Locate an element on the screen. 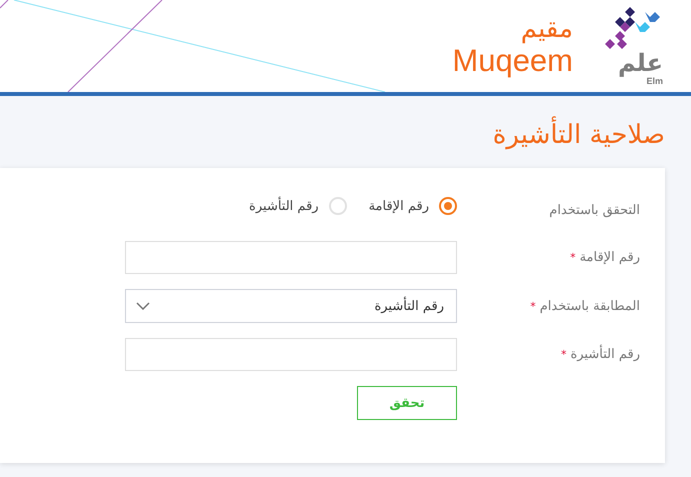  field-label: التحقق باستخدام is located at coordinates (594, 210).